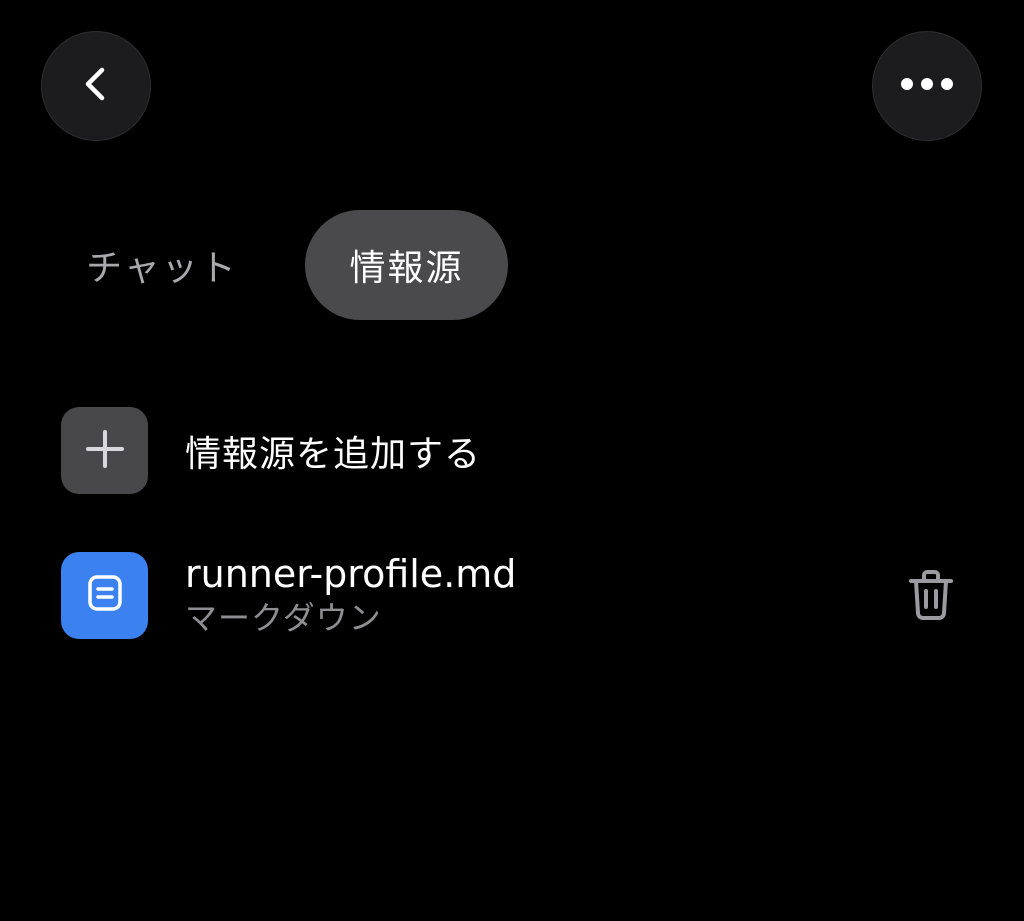 Image resolution: width=1024 pixels, height=921 pixels. I want to click on chevron-left-icon, so click(96, 86).